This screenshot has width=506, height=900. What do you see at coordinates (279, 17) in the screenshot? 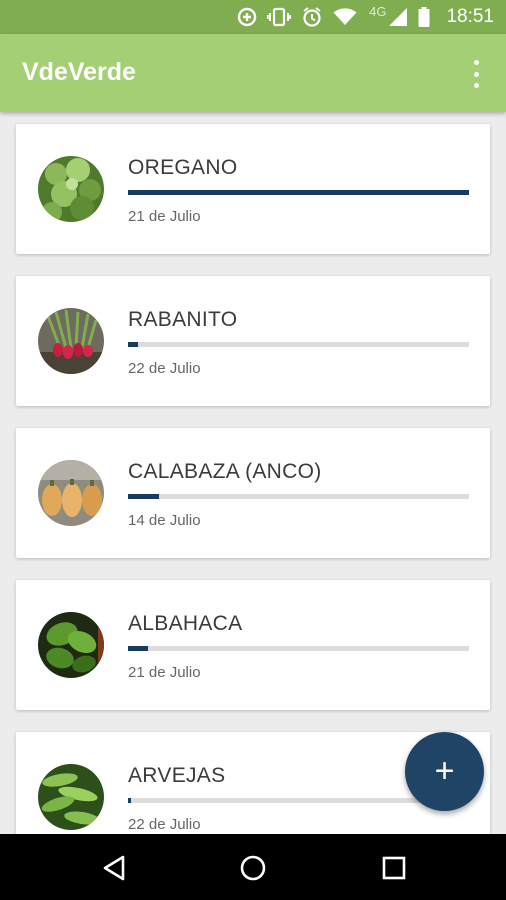
I see `vibrate-icon` at bounding box center [279, 17].